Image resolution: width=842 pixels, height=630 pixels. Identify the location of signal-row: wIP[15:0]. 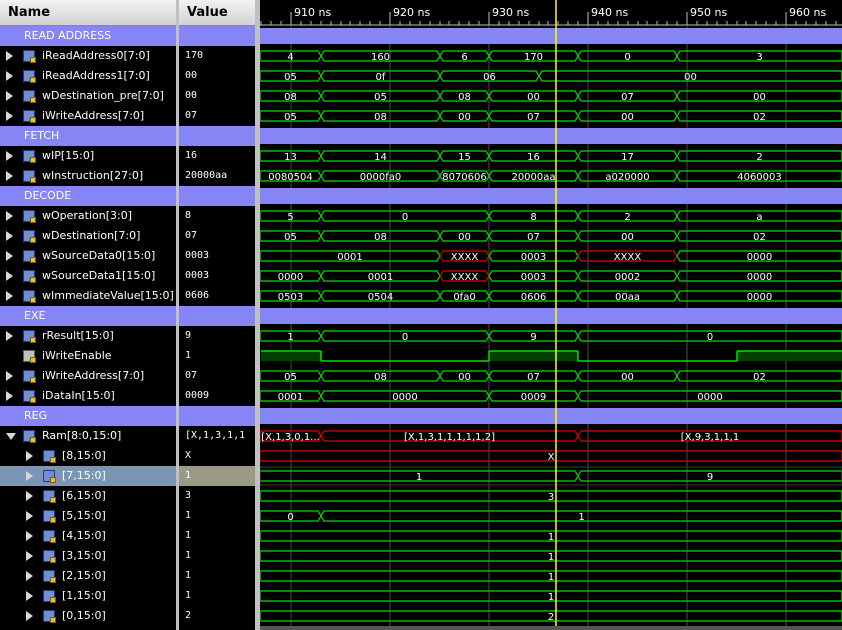
(88, 156).